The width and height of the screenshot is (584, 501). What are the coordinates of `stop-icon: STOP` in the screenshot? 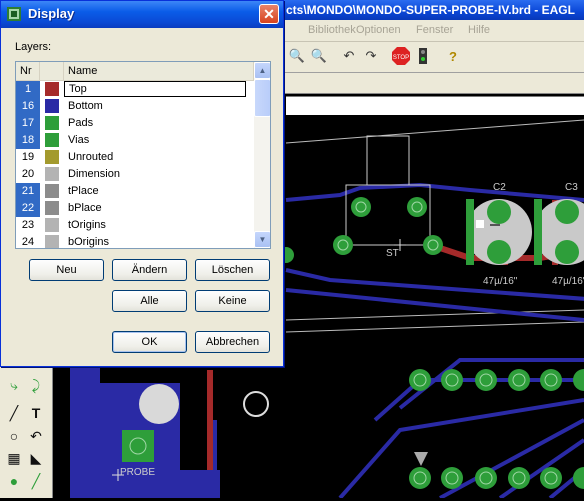 It's located at (401, 56).